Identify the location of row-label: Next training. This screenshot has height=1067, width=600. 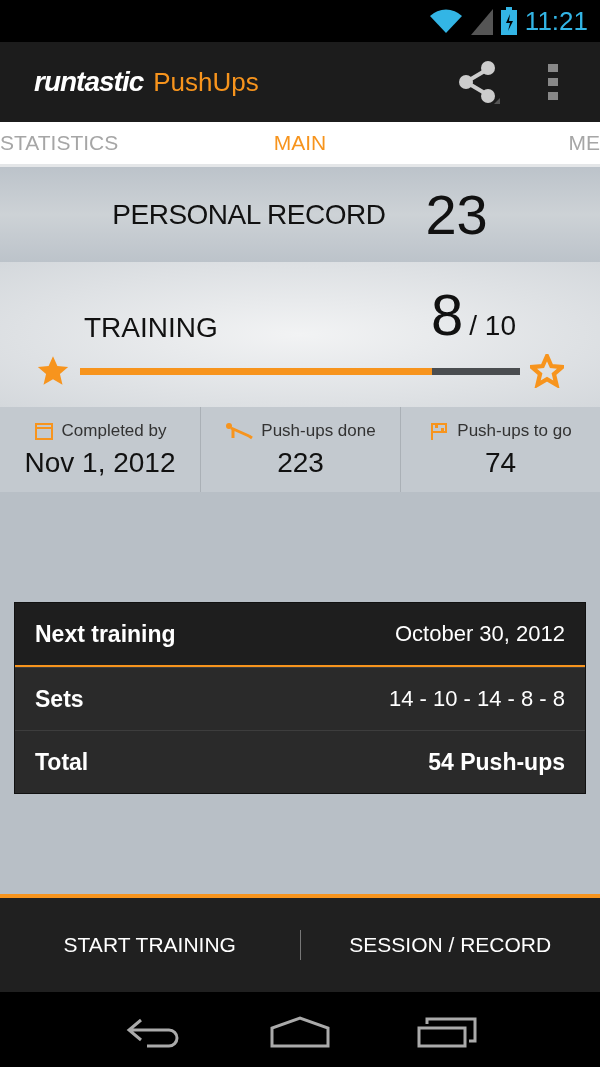
(105, 634).